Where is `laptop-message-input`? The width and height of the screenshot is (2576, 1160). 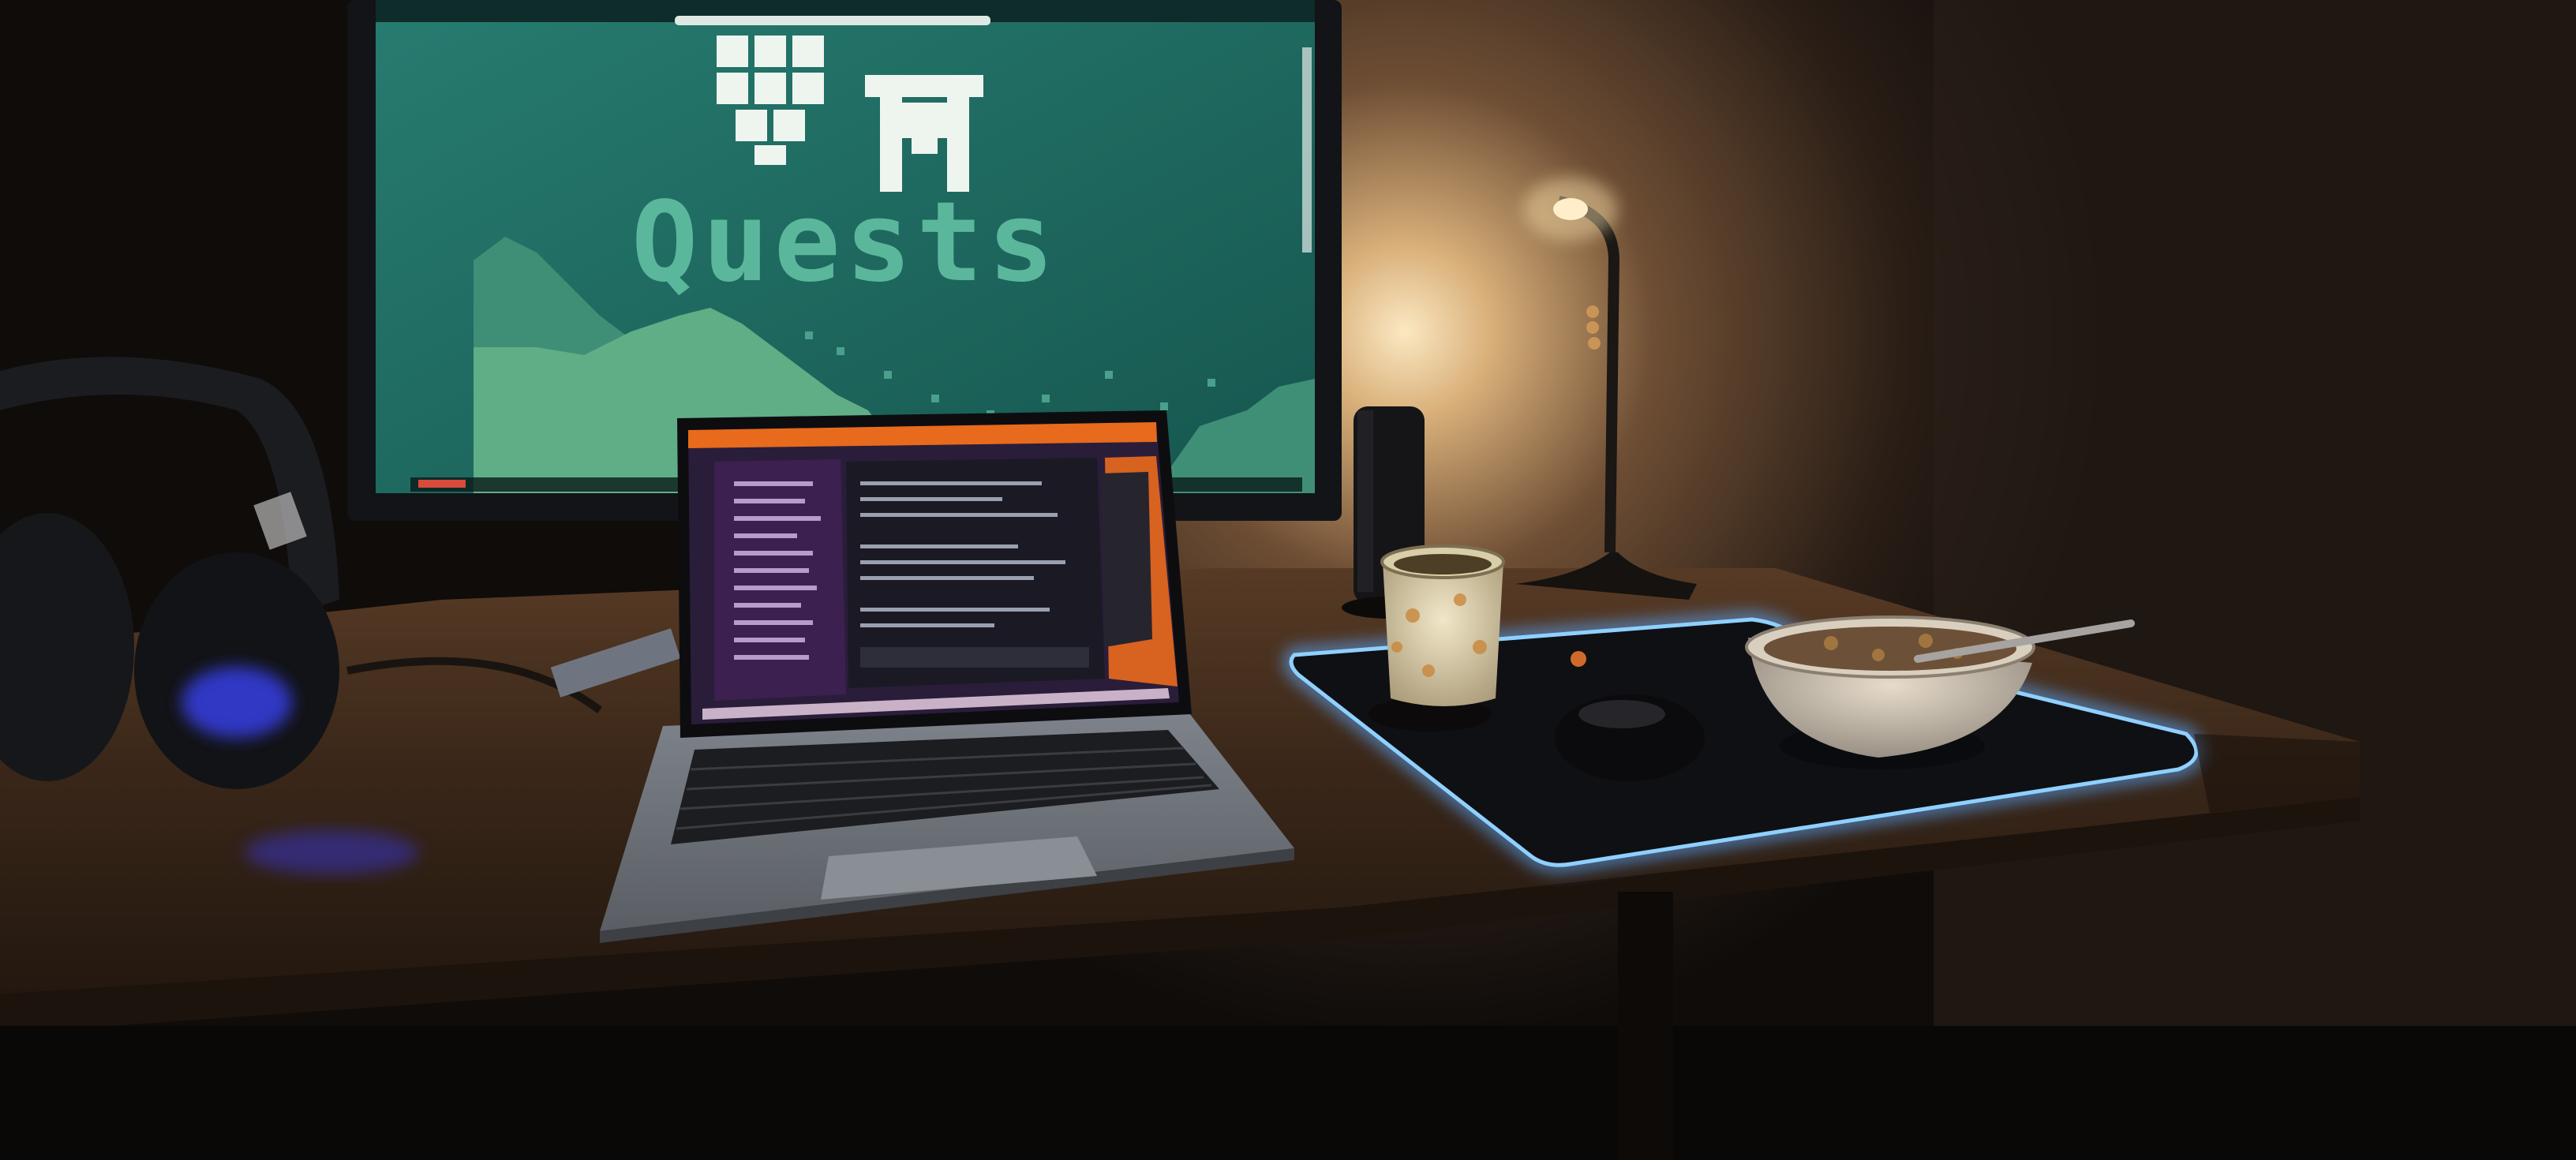 laptop-message-input is located at coordinates (974, 657).